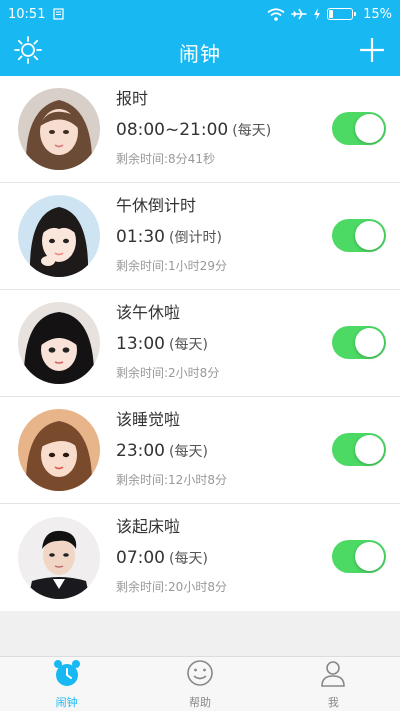 The width and height of the screenshot is (400, 711). I want to click on alarm-name: 午休倒计时, so click(156, 205).